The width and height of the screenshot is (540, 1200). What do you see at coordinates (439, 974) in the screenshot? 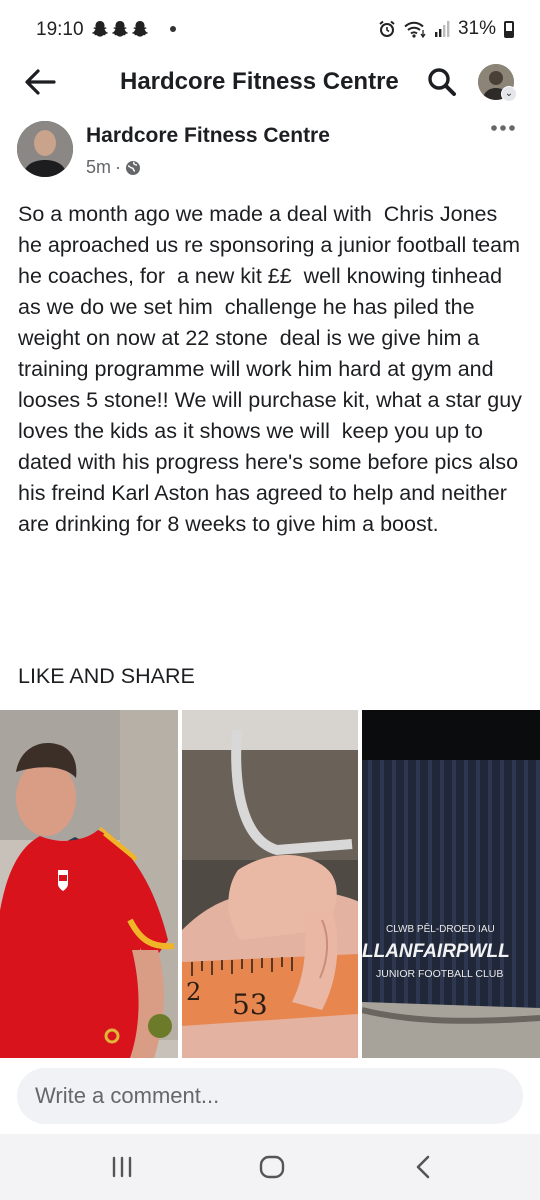
I see `beanie-text-line3: JUNIOR FOOTBALL CLUB` at bounding box center [439, 974].